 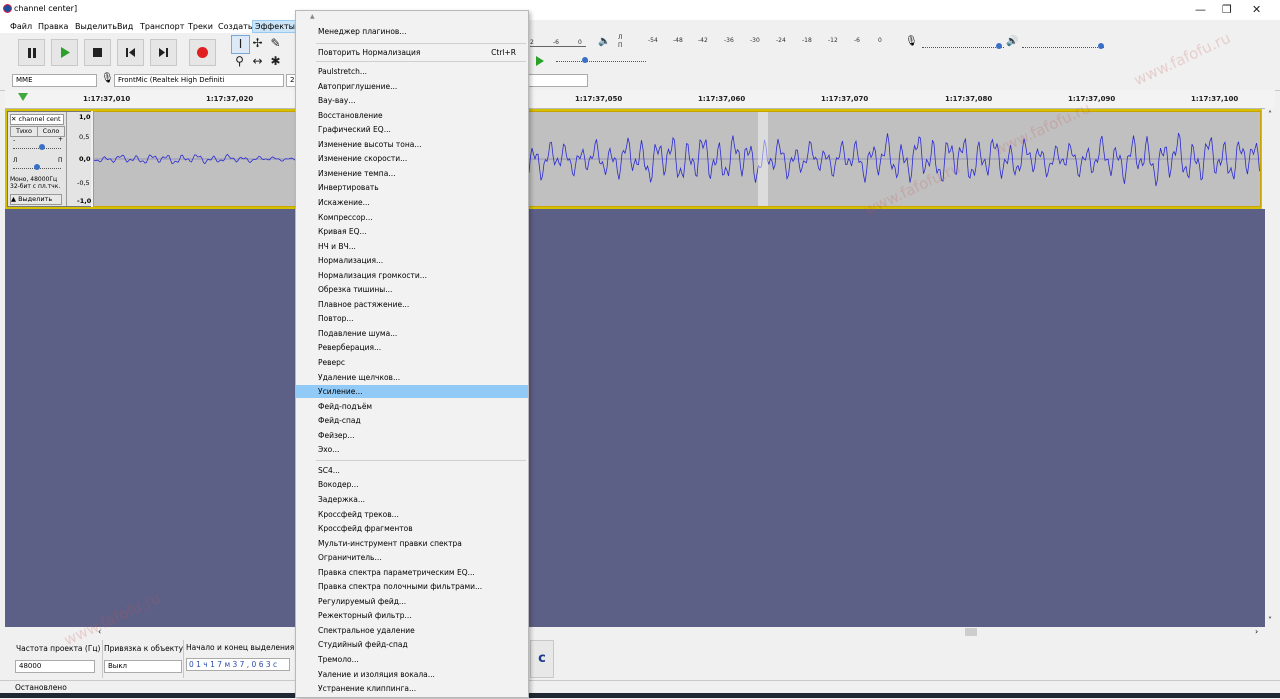 What do you see at coordinates (239, 61) in the screenshot?
I see `zoom-tool-icon: ⚲` at bounding box center [239, 61].